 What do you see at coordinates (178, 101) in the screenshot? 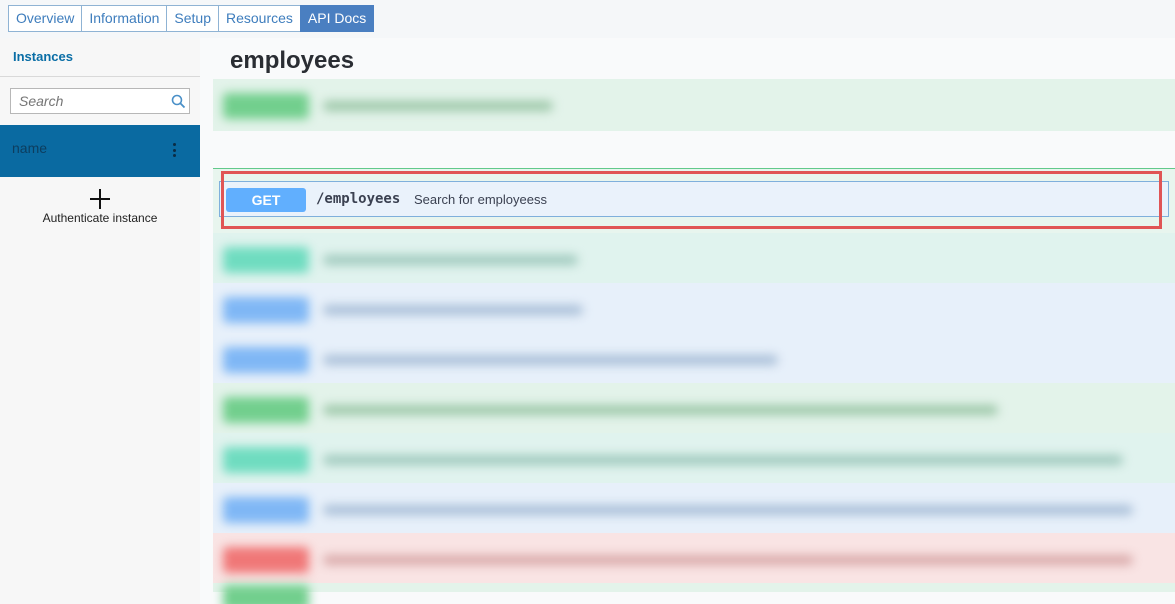
I see `search-icon` at bounding box center [178, 101].